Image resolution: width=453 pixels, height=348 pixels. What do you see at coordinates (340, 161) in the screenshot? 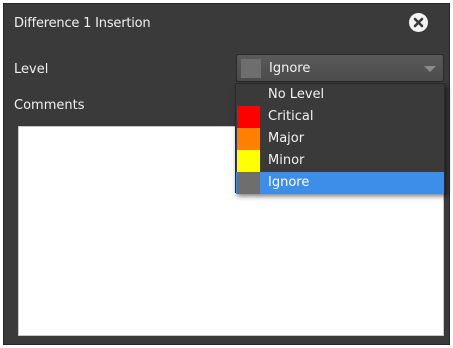
I see `level-option-minor: Minor` at bounding box center [340, 161].